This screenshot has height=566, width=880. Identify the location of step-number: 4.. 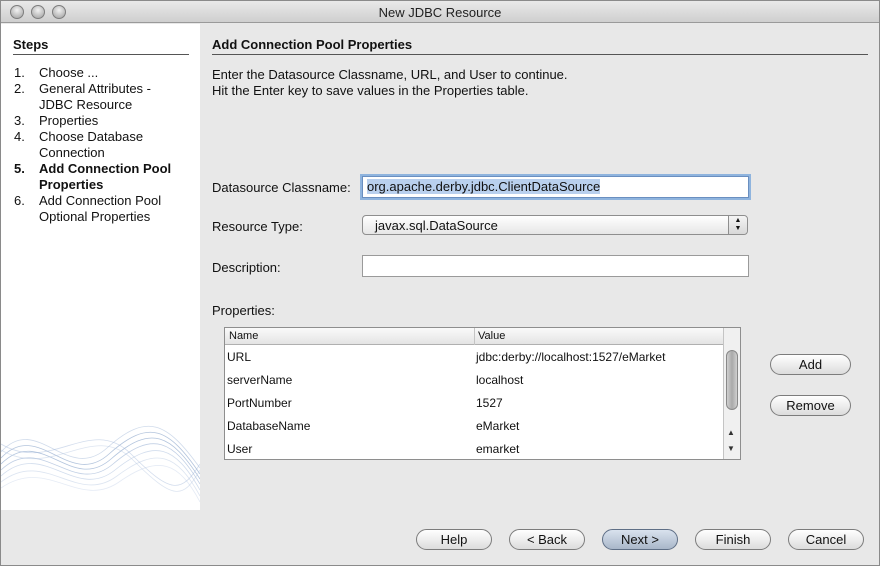
(19, 136).